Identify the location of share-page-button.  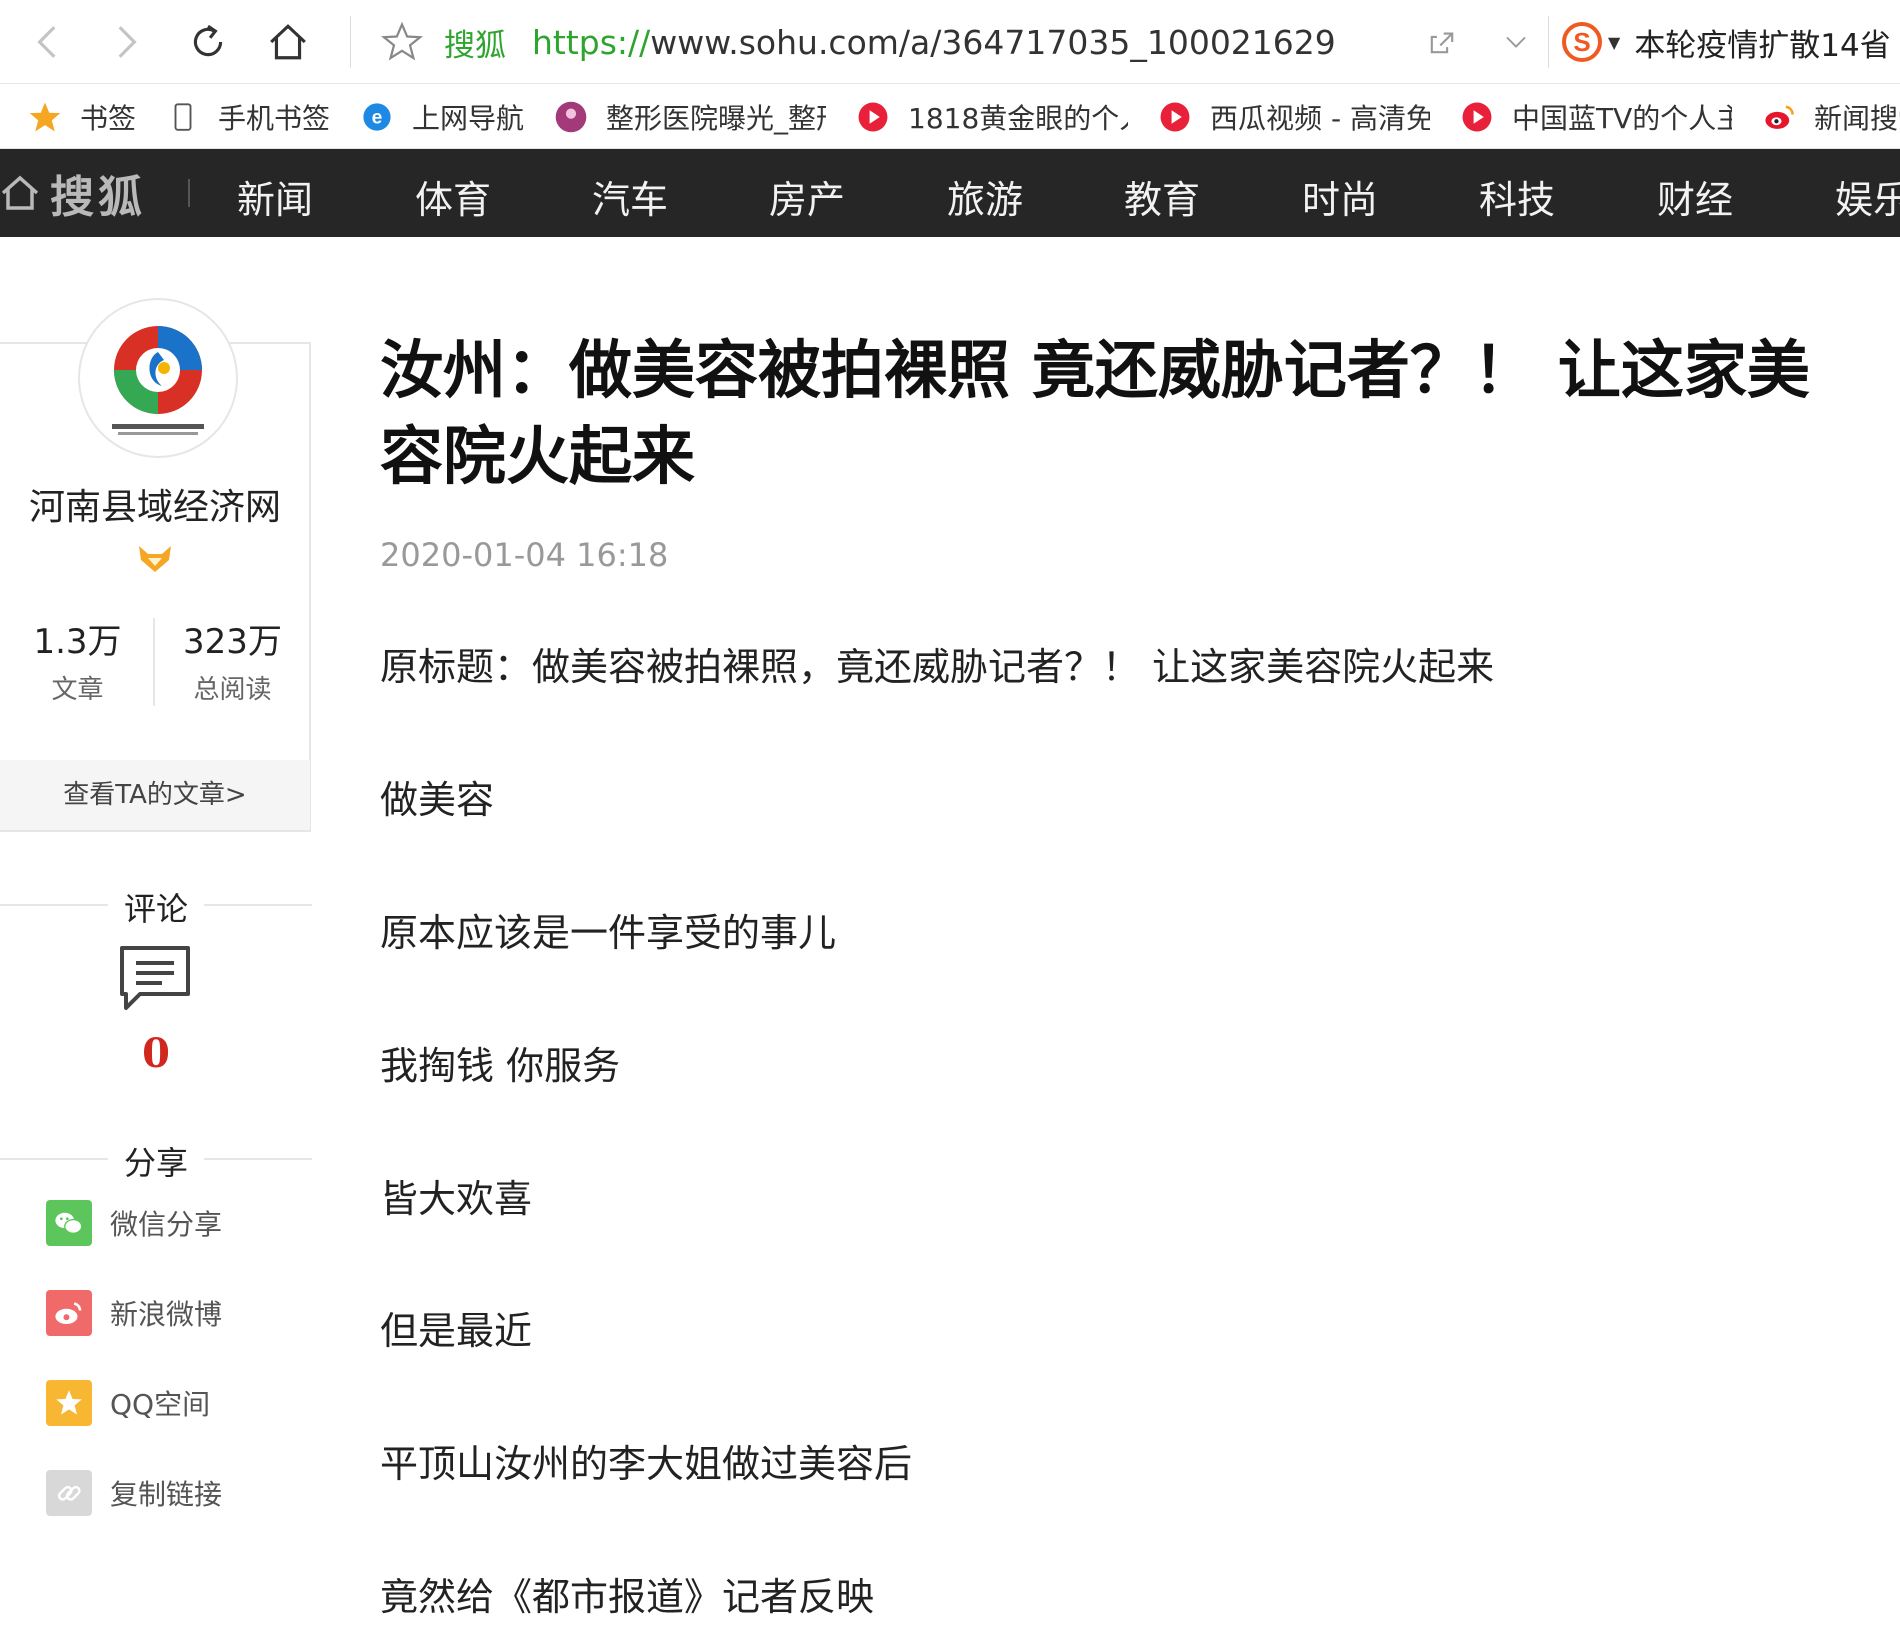
(1442, 42).